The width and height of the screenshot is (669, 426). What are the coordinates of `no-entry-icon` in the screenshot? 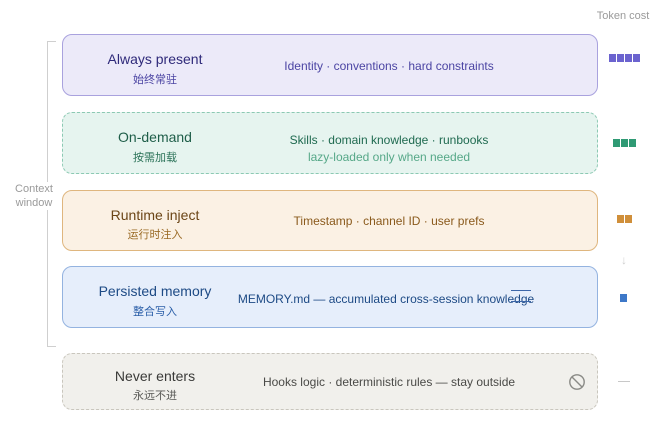 It's located at (577, 382).